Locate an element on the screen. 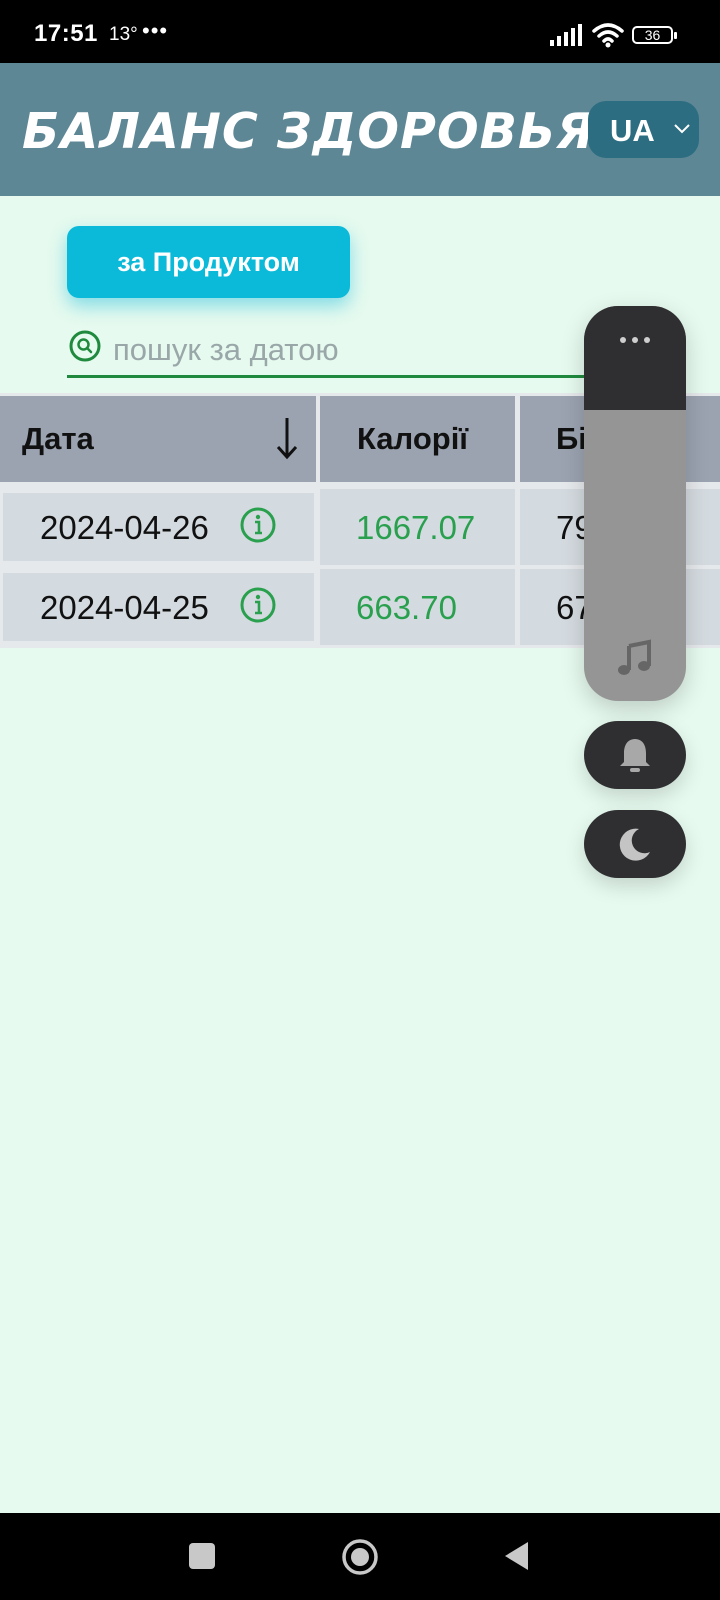 The width and height of the screenshot is (720, 1600). column-label-calories: Калорії is located at coordinates (413, 438).